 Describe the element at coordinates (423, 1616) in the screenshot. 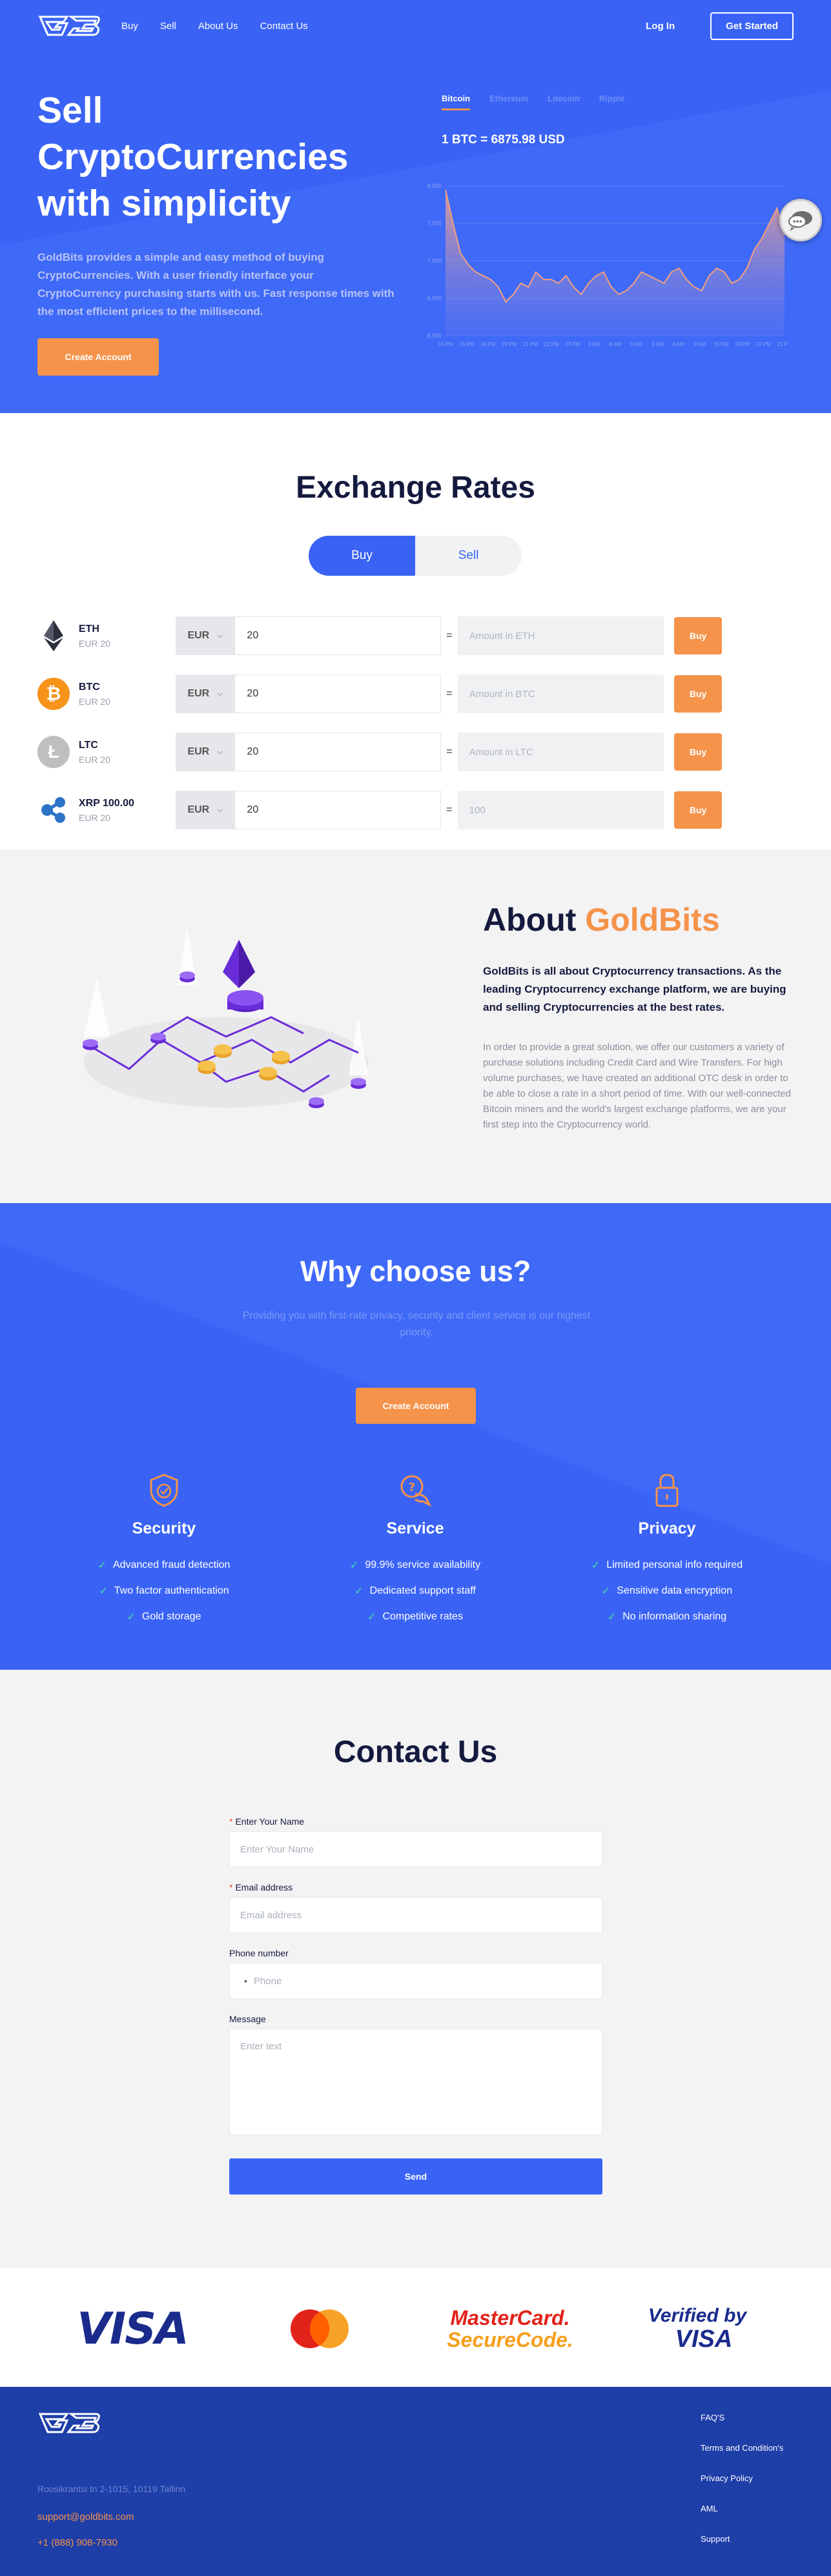

I see `feature-item-label: Competitive rates` at that location.